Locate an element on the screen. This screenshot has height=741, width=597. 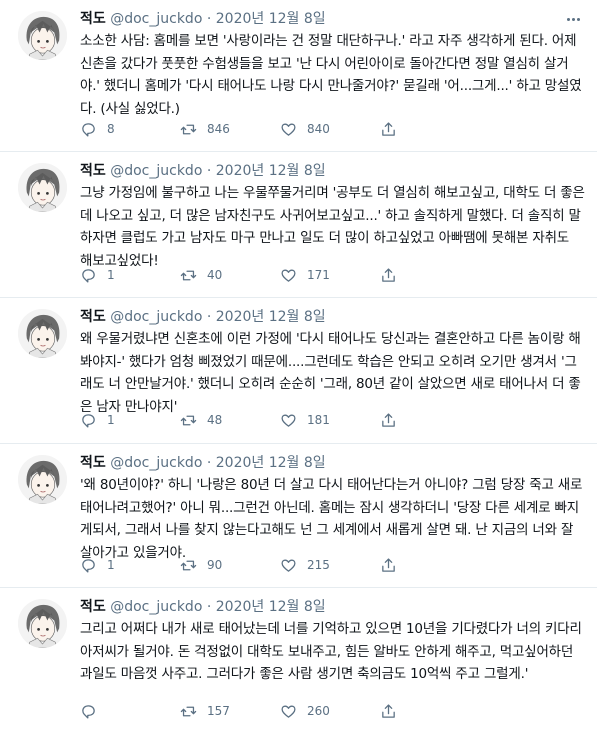
retweet-count: 40 is located at coordinates (215, 275).